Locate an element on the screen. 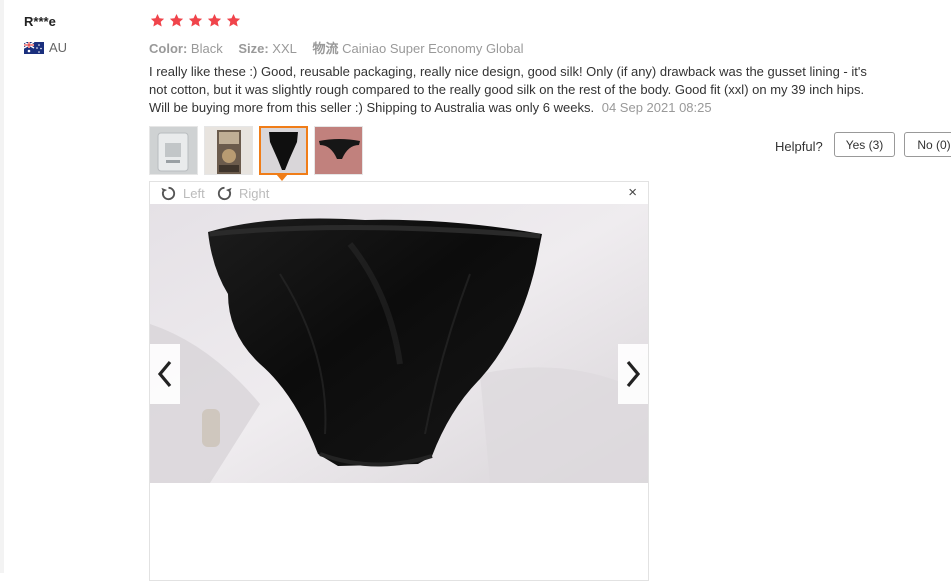 This screenshot has height=581, width=951. size-value: XXL is located at coordinates (284, 48).